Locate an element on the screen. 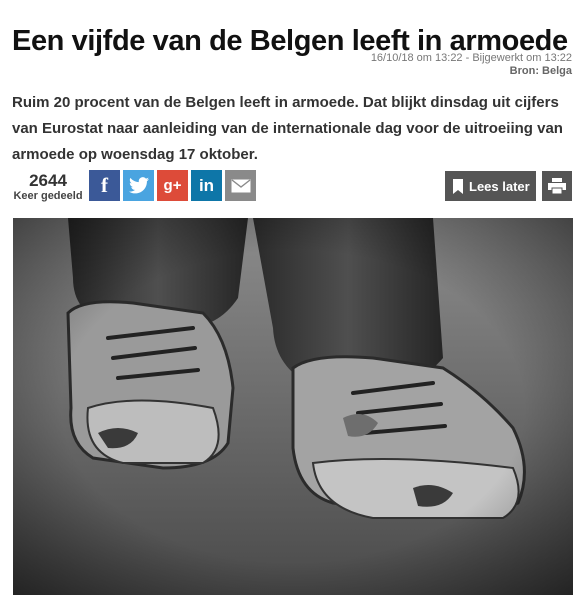 This screenshot has width=584, height=600. google-plus-icon: g+ is located at coordinates (172, 185).